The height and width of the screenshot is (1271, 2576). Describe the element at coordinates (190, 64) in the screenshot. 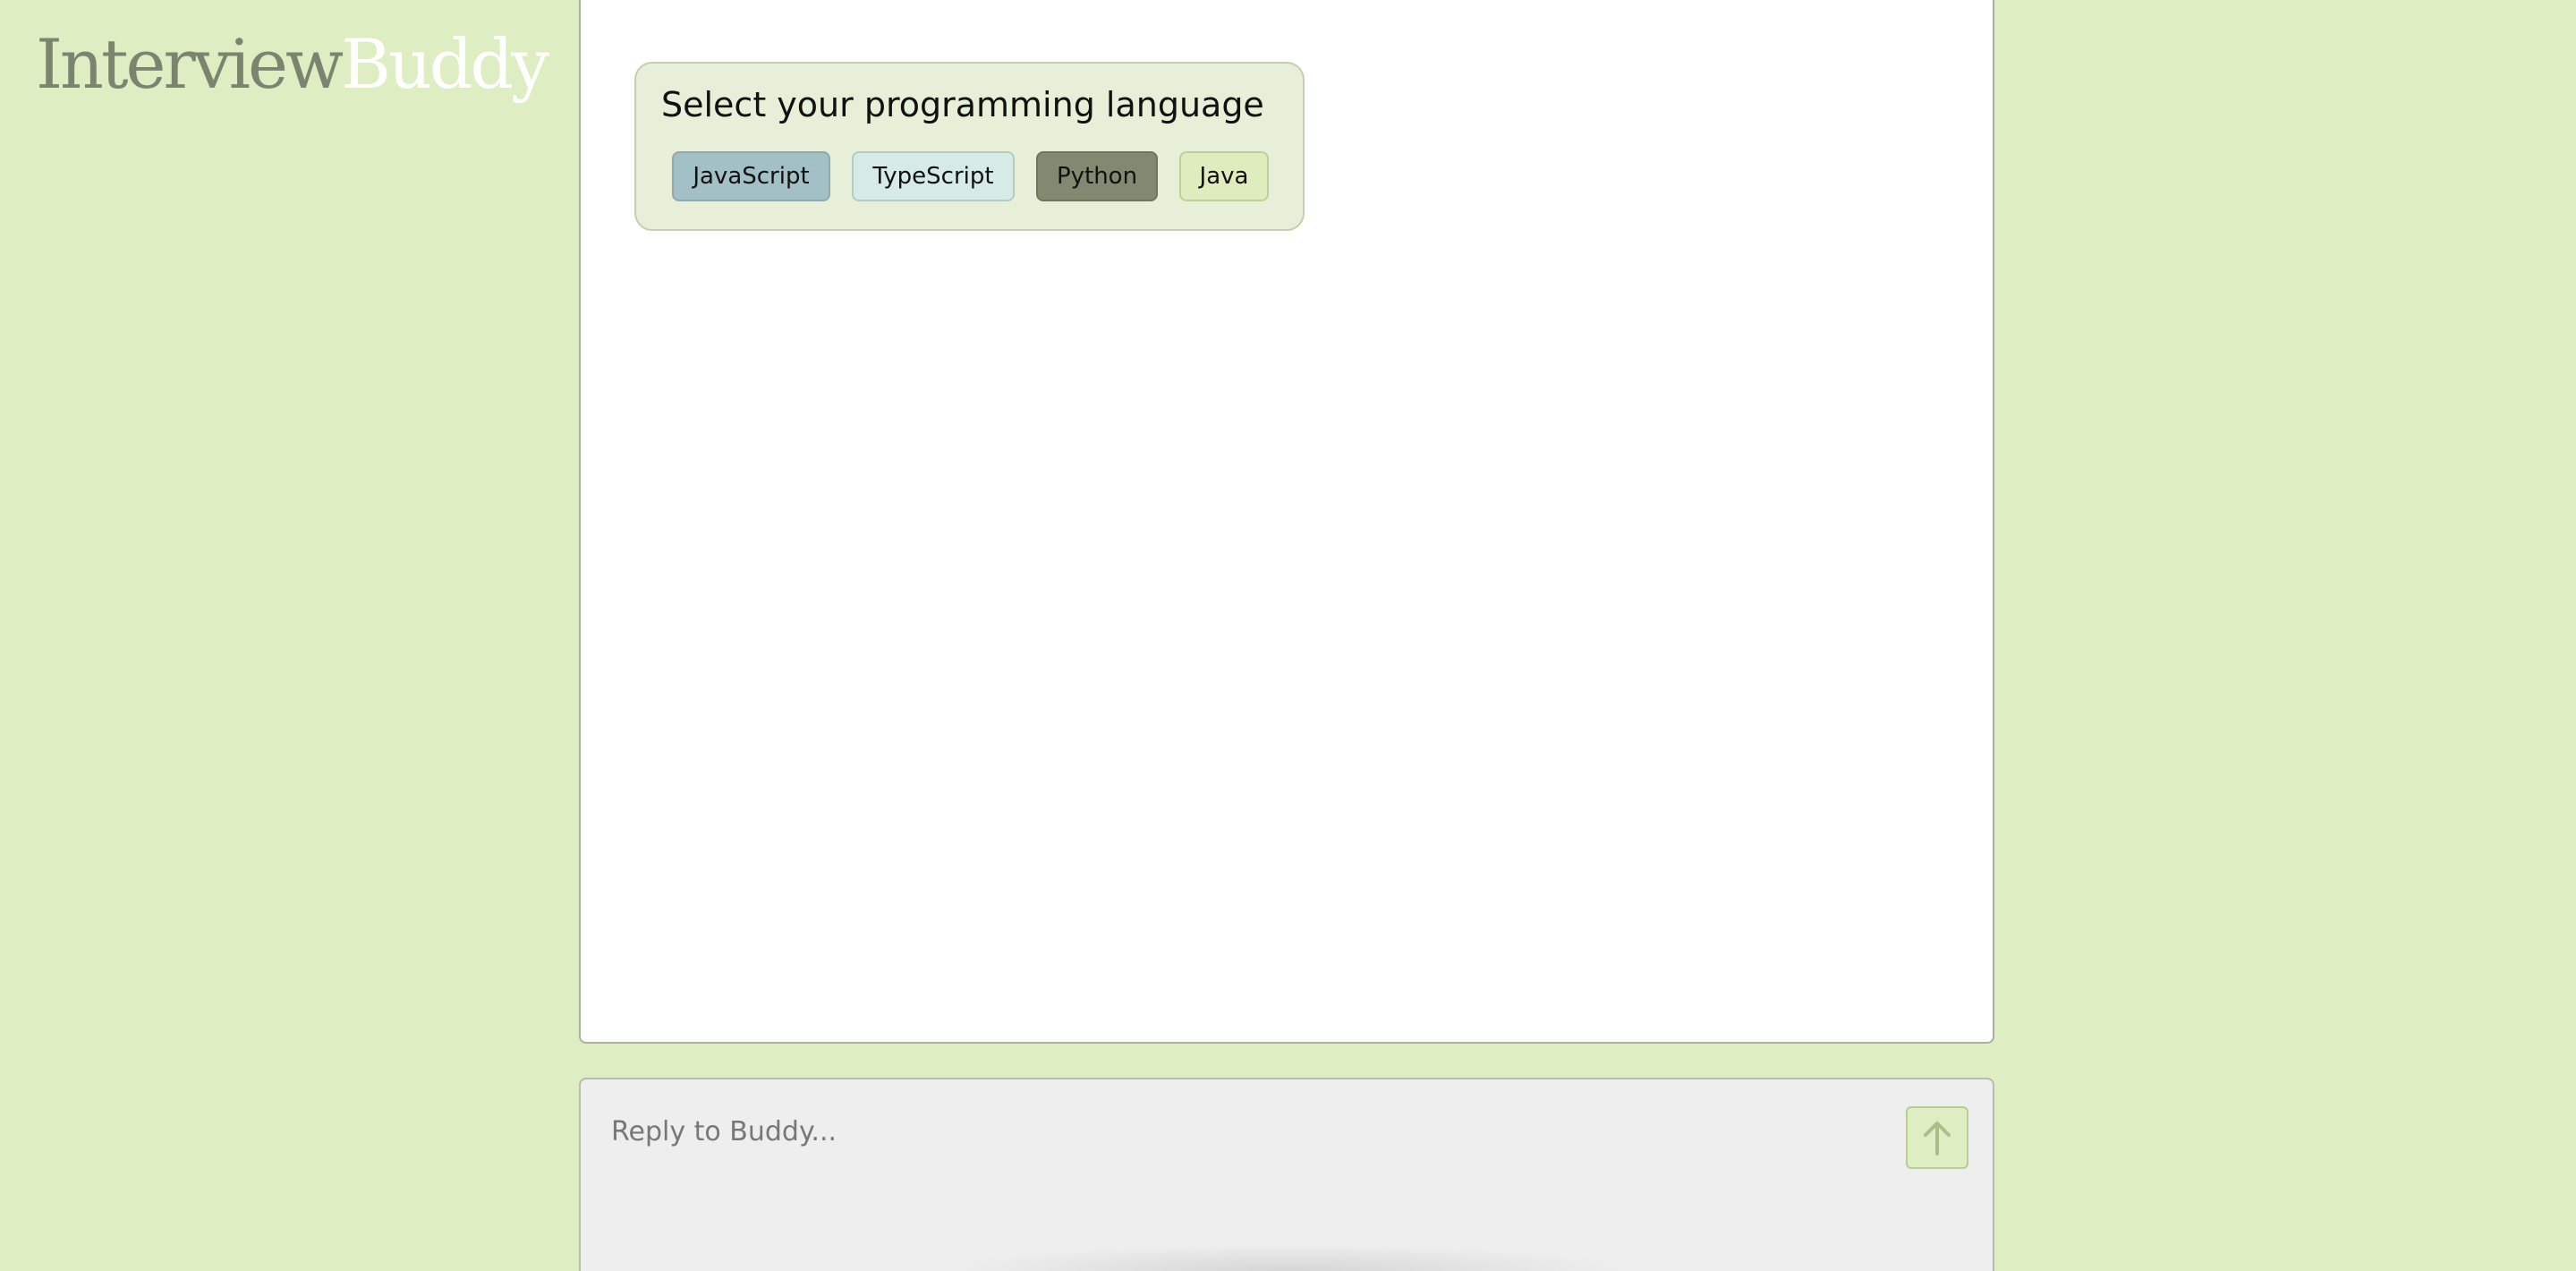

I see `logo-part-interview: Interview` at that location.